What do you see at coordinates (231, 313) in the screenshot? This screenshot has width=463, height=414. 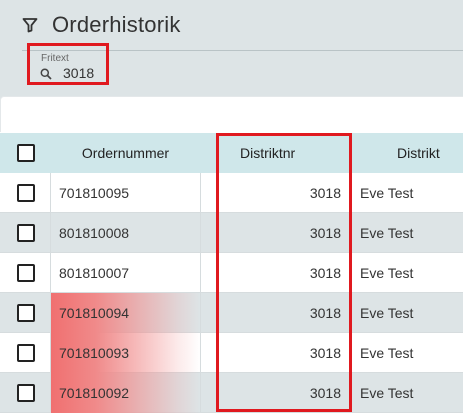 I see `table-row: 701810094 3018 Eve Test` at bounding box center [231, 313].